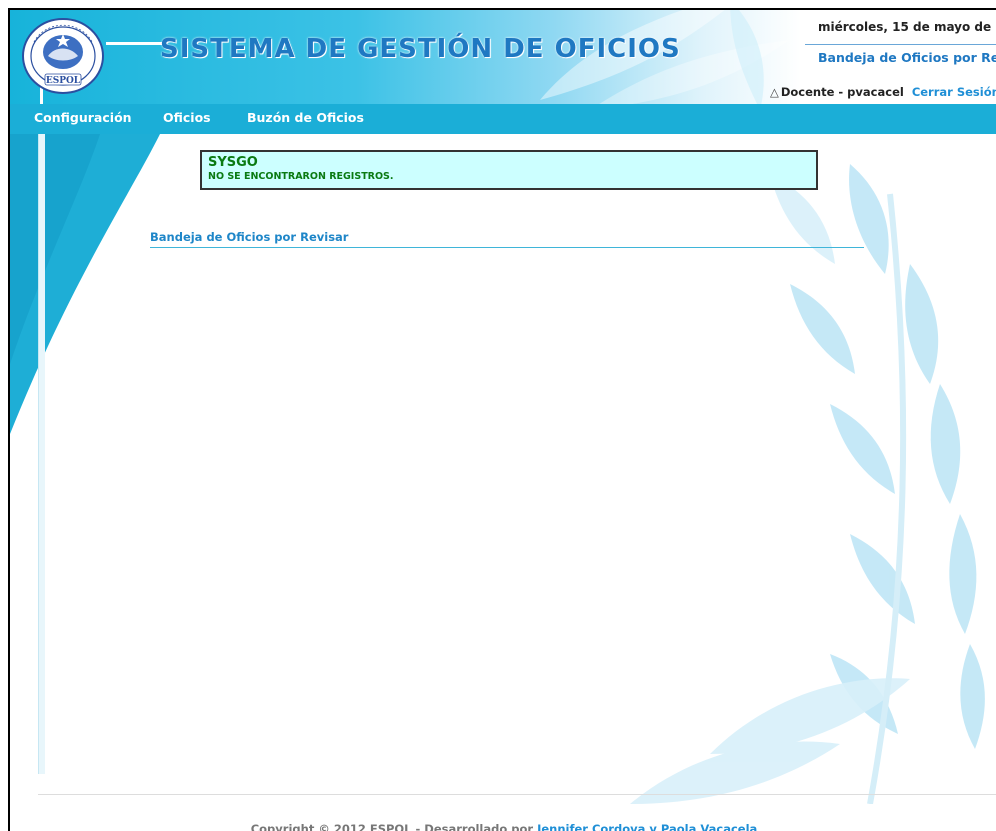  What do you see at coordinates (420, 49) in the screenshot?
I see `app-title: SISTEMA DE GESTIÓN DE OFICIOS` at bounding box center [420, 49].